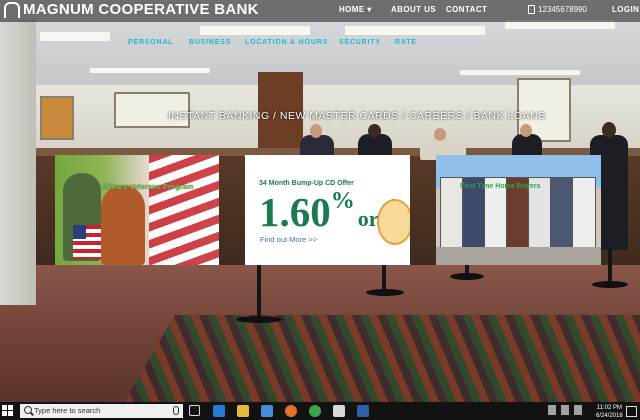 The height and width of the screenshot is (420, 640). What do you see at coordinates (288, 239) in the screenshot?
I see `find-out-more-link: Find out More >>` at bounding box center [288, 239].